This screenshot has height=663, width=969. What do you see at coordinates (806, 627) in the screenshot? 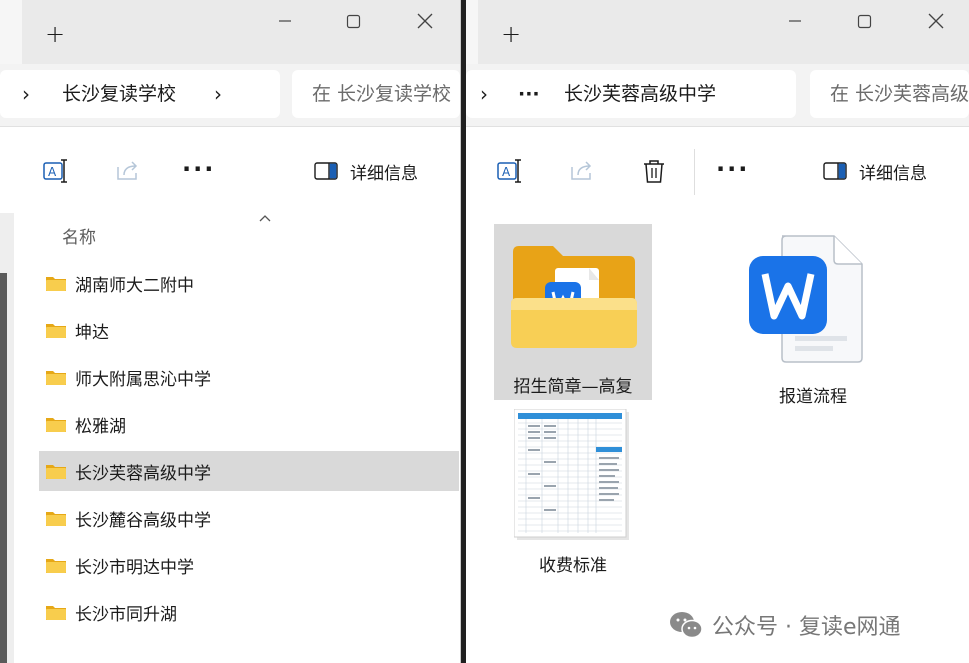
I see `watermark-text: 公众号 · 复读e网通` at bounding box center [806, 627].